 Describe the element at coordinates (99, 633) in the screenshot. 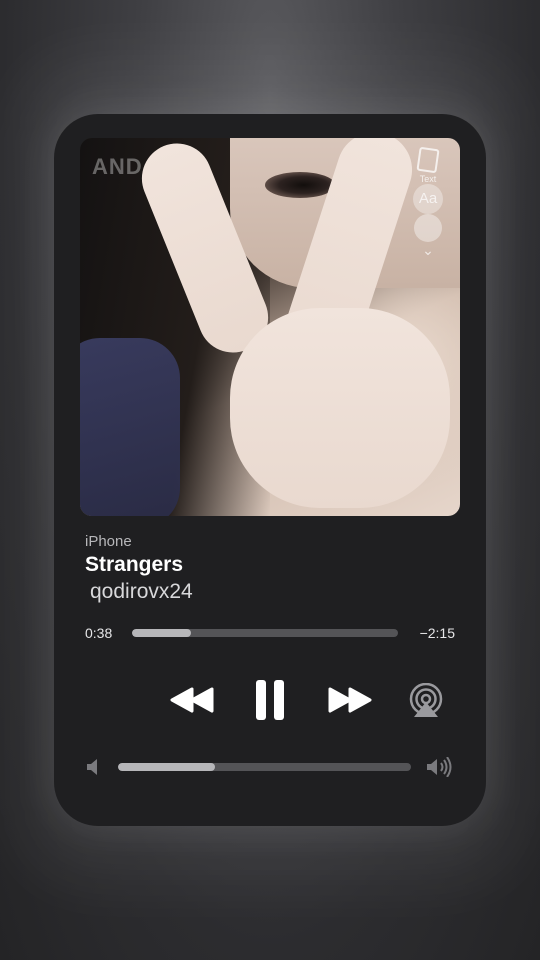

I see `elapsed-time: 0:38` at that location.